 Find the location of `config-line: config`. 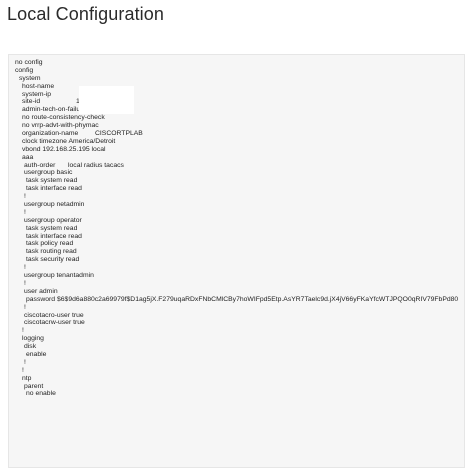

config-line: config is located at coordinates (24, 70).